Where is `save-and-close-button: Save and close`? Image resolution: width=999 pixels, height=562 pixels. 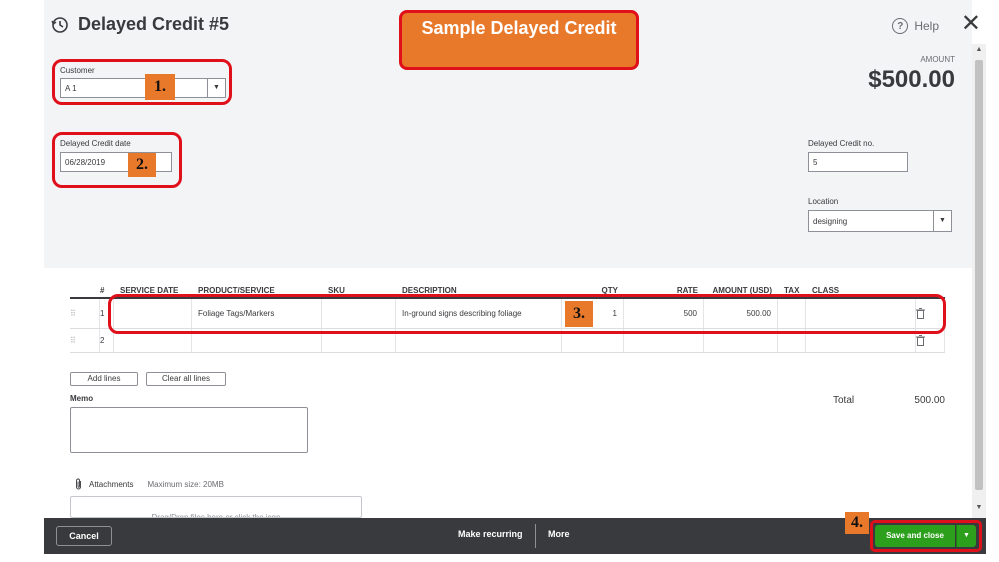
save-and-close-button: Save and close is located at coordinates (915, 536).